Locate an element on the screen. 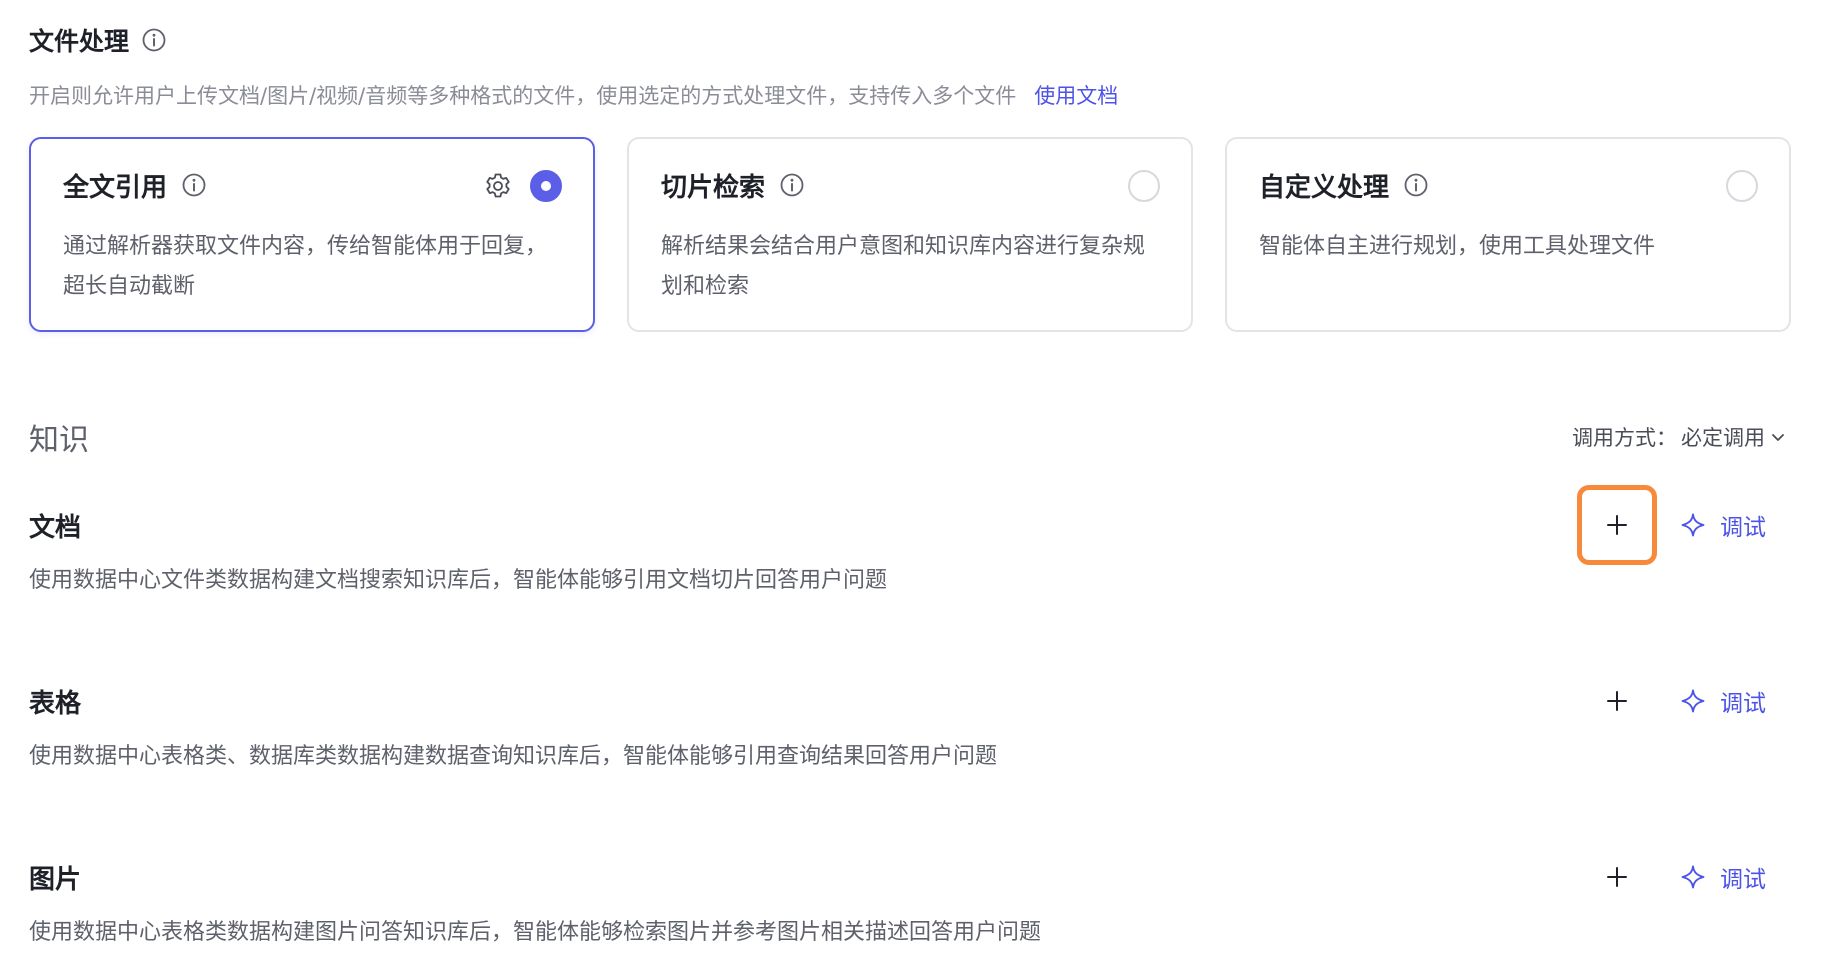 This screenshot has height=968, width=1822. call-mode-value: 必定调用 is located at coordinates (1723, 438).